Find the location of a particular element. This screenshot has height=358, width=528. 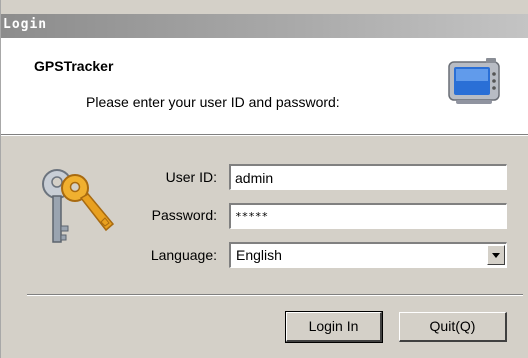

language-dropdown-button is located at coordinates (496, 255).